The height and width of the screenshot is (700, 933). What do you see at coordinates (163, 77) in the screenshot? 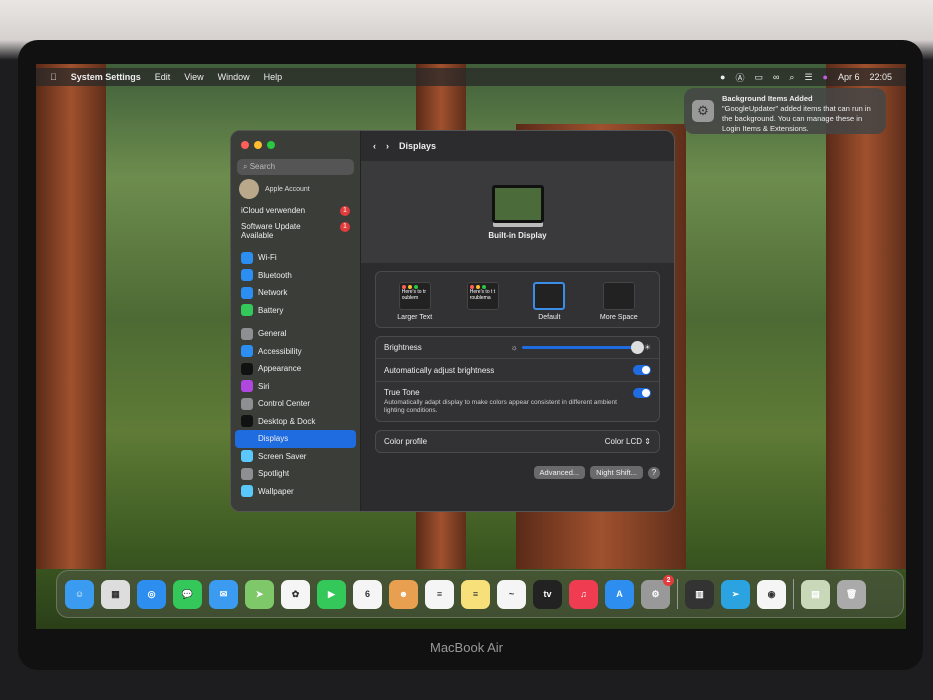
I see `menu-edit: Edit` at bounding box center [163, 77].